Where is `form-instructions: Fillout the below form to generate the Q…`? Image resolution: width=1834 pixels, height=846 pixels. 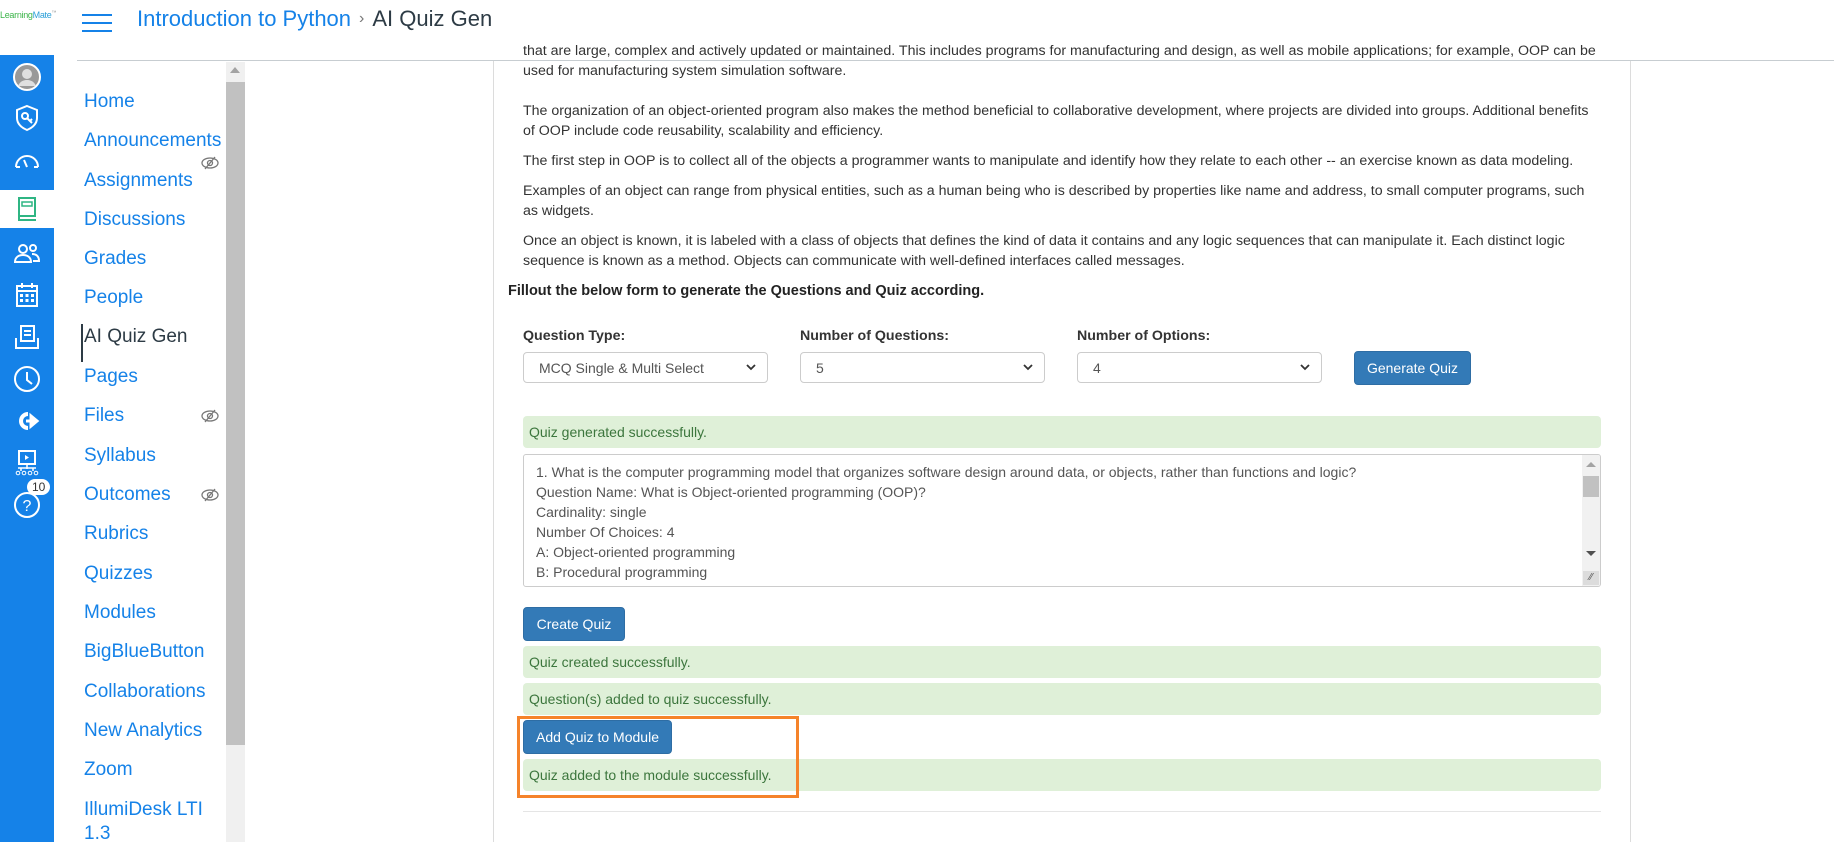 form-instructions: Fillout the below form to generate the Q… is located at coordinates (746, 291).